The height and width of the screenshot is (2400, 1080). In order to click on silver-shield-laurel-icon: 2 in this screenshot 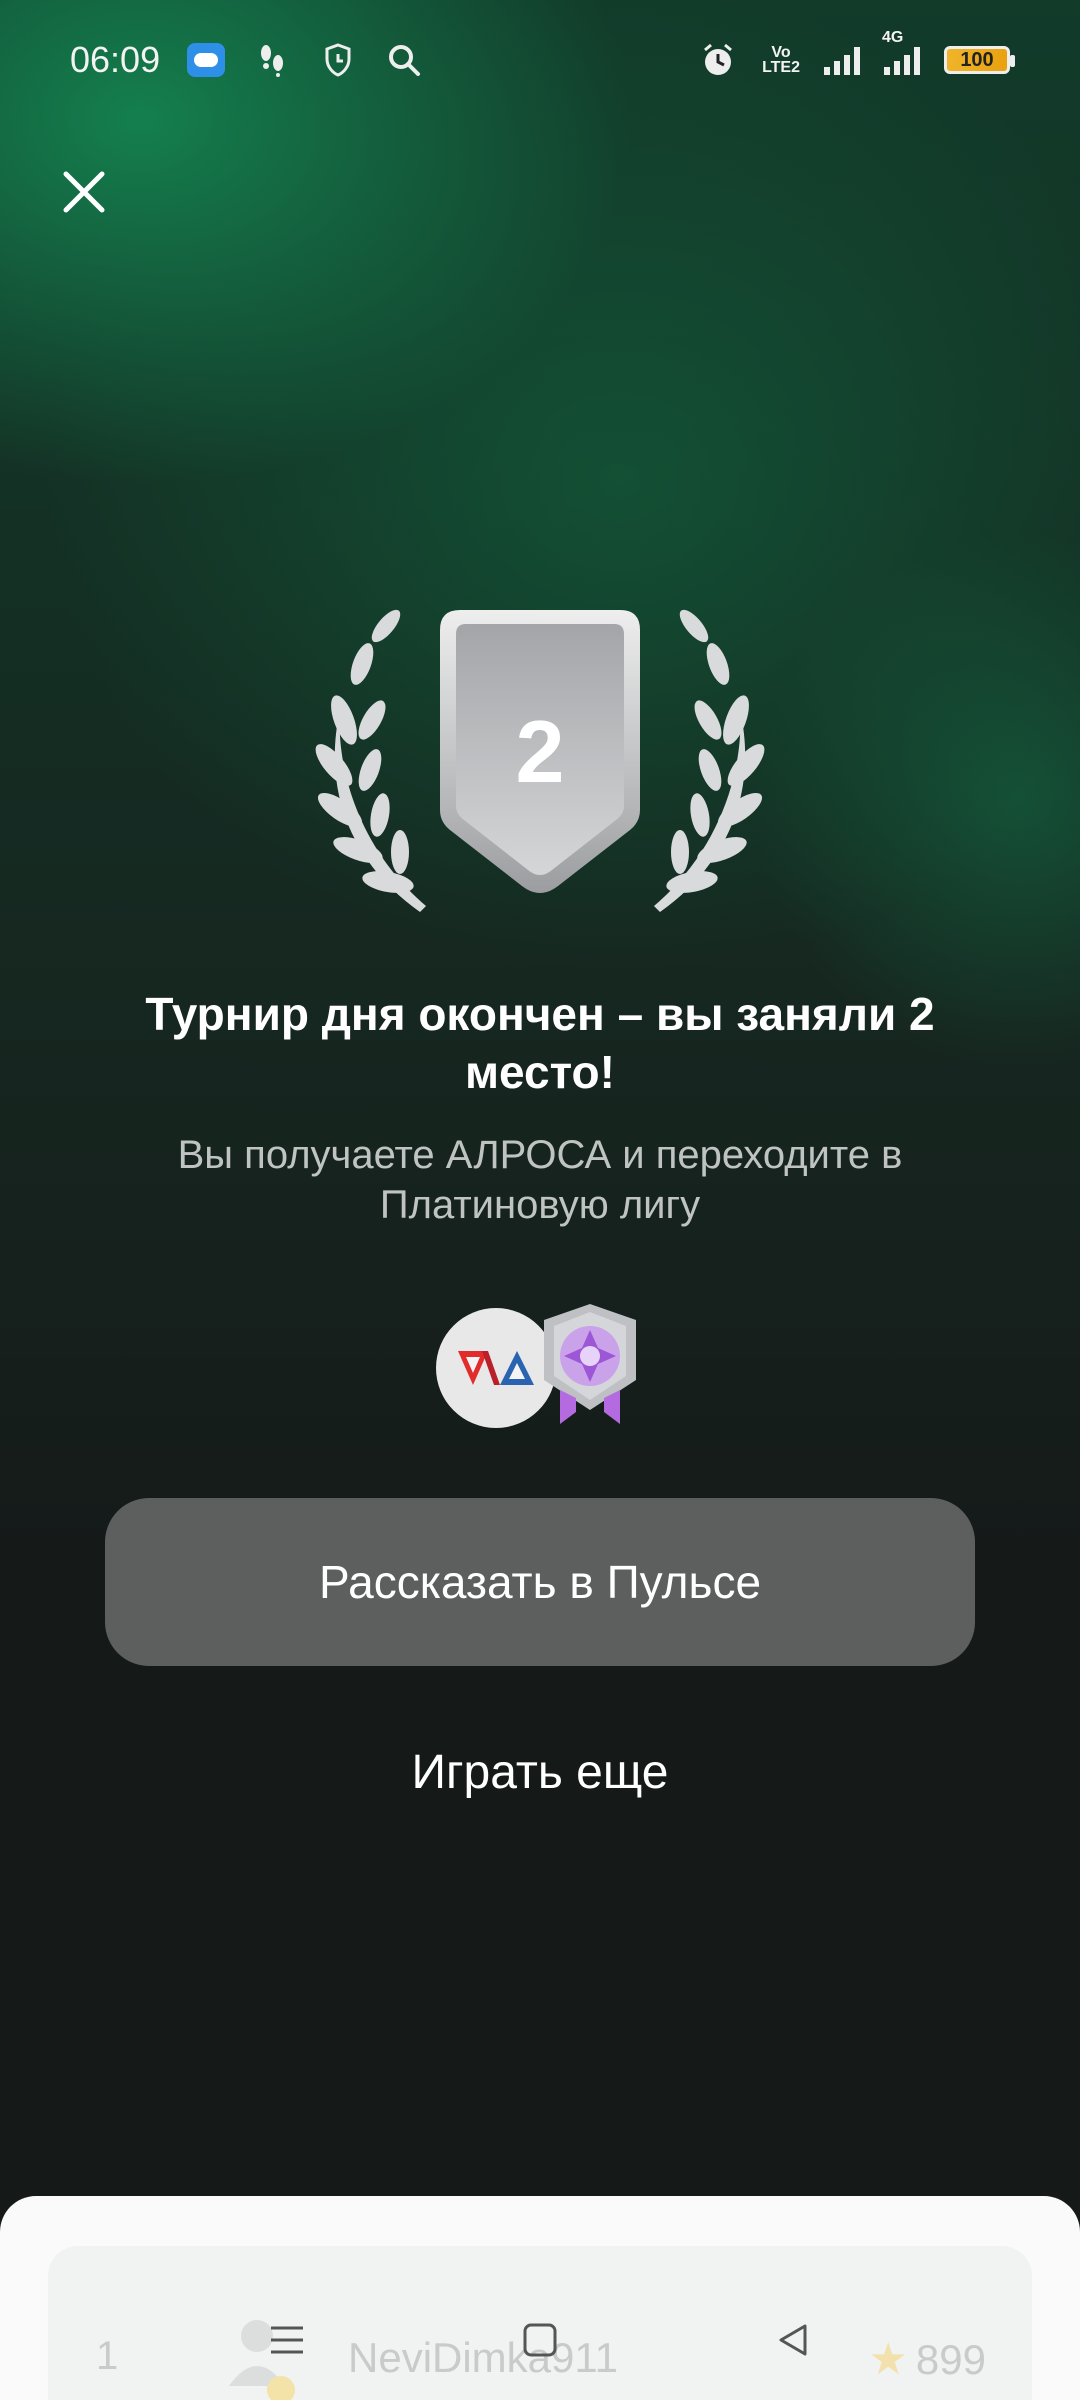, I will do `click(540, 760)`.